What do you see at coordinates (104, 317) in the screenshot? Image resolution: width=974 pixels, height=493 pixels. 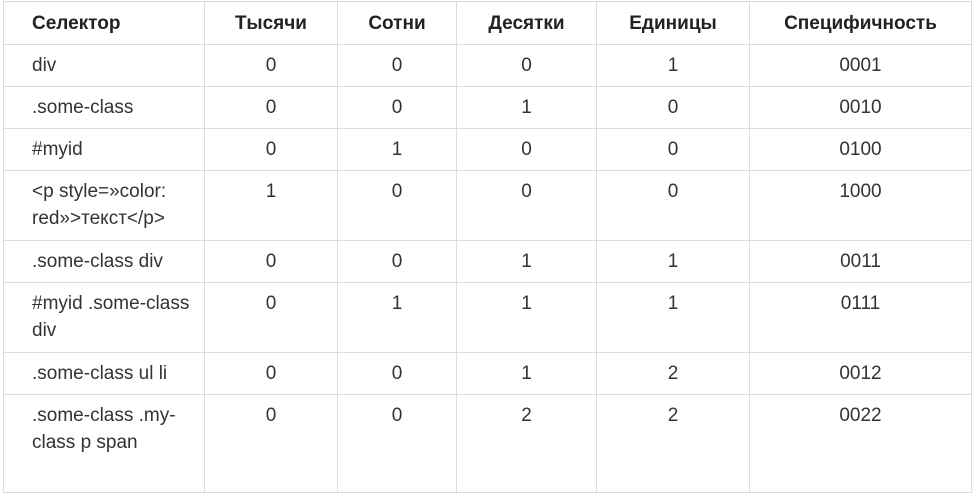 I see `cell-selector: #myid .some-class div` at bounding box center [104, 317].